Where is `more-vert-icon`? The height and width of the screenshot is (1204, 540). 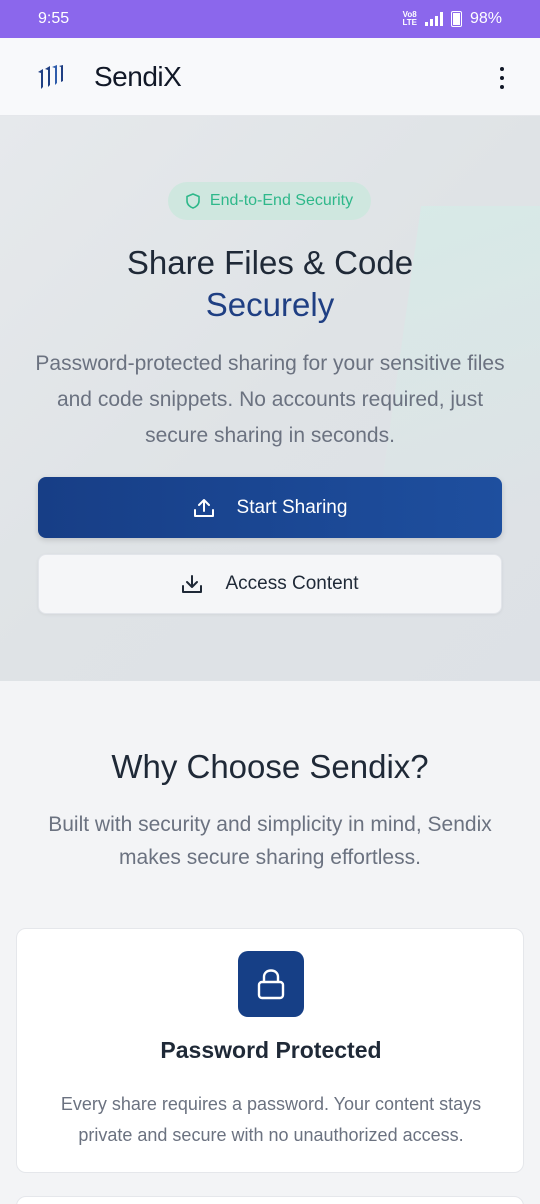
more-vert-icon is located at coordinates (502, 78).